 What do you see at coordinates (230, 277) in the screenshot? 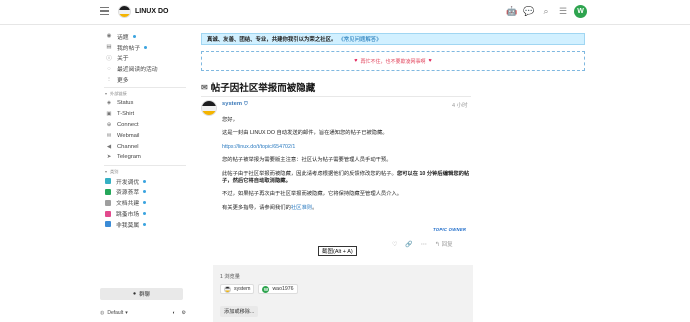
I see `view-count: 1 浏览量` at bounding box center [230, 277].